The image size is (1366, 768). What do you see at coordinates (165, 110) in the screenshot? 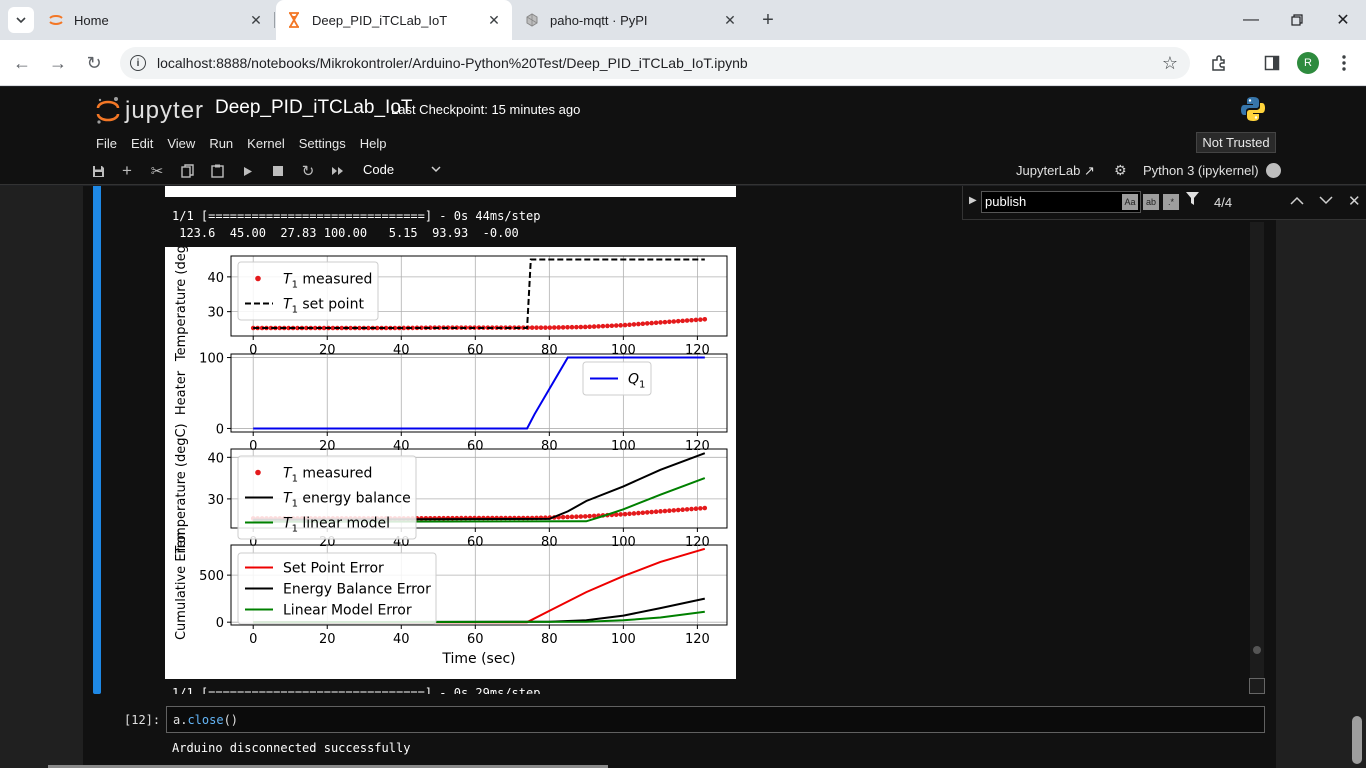
I see `jupyter-wordmark: jupyter` at bounding box center [165, 110].